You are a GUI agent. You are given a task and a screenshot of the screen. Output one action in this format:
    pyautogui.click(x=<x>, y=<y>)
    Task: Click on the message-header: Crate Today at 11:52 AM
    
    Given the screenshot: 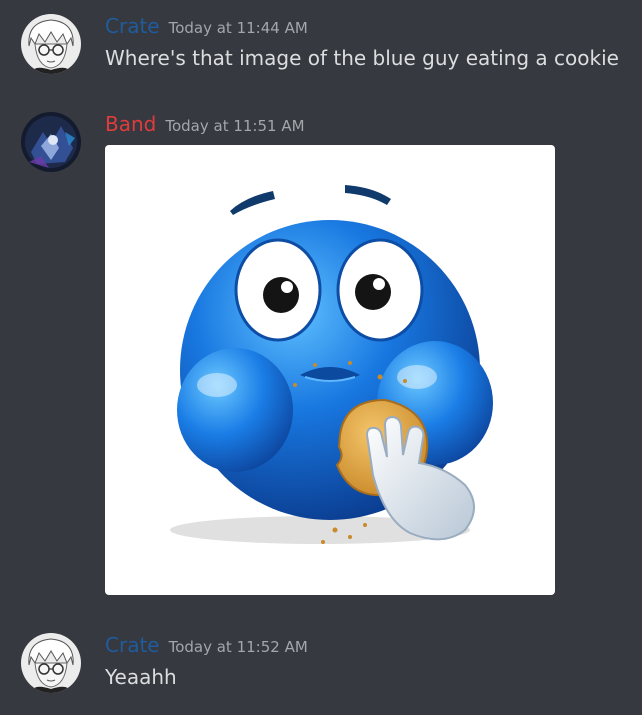 What is the action you would take?
    pyautogui.click(x=206, y=645)
    